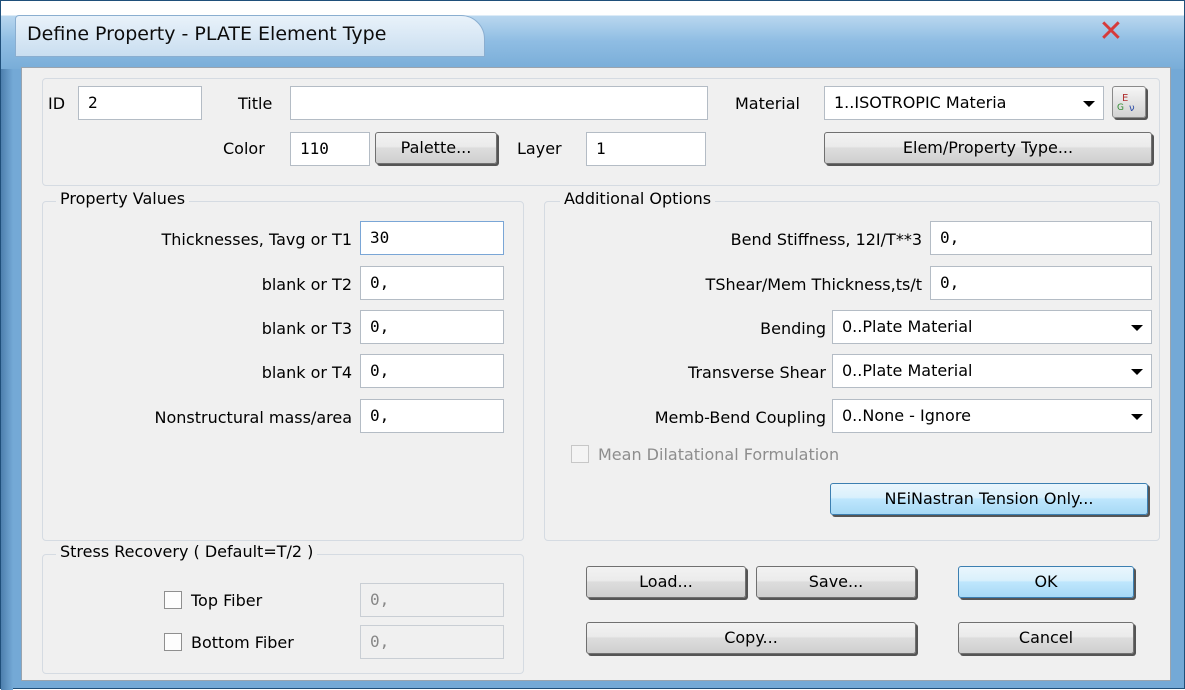  What do you see at coordinates (432, 600) in the screenshot?
I see `top-fiber-field: 0,` at bounding box center [432, 600].